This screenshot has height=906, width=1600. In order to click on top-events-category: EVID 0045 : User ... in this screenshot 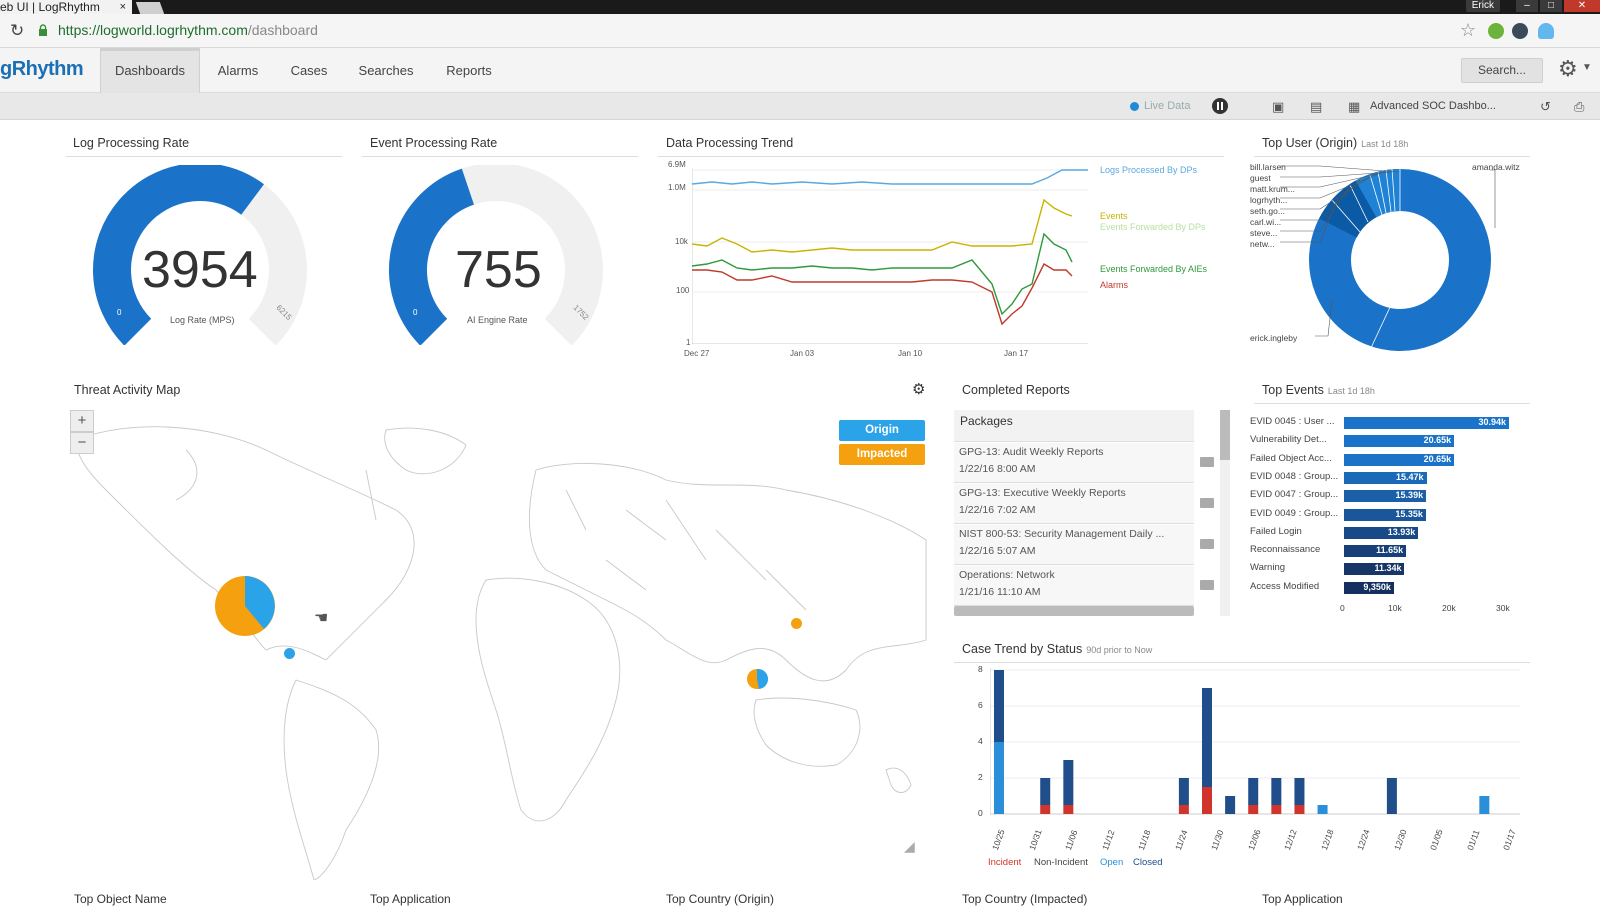, I will do `click(1292, 421)`.